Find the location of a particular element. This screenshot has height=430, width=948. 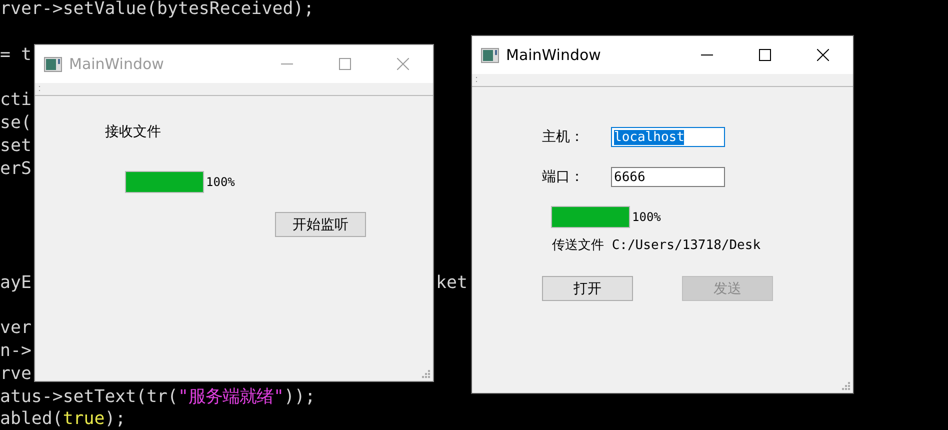

status-label: 传送文件 C:/Users/13718/Desk is located at coordinates (656, 245).